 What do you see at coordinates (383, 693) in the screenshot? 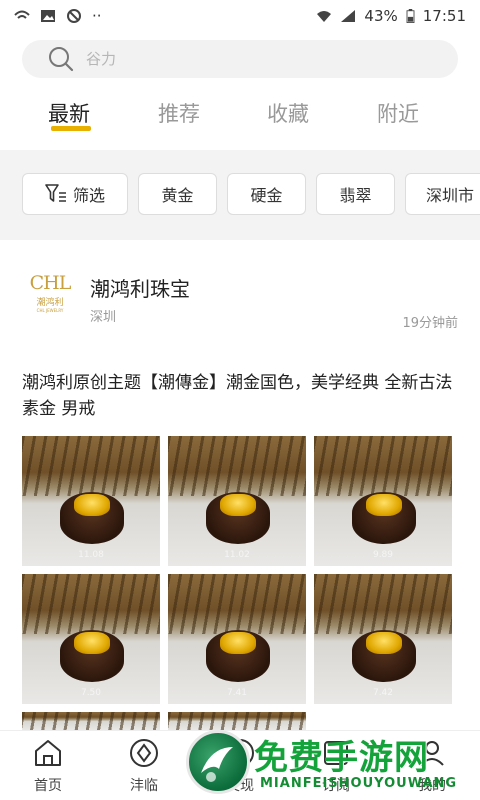
I see `photo-caption: 7.42` at bounding box center [383, 693].